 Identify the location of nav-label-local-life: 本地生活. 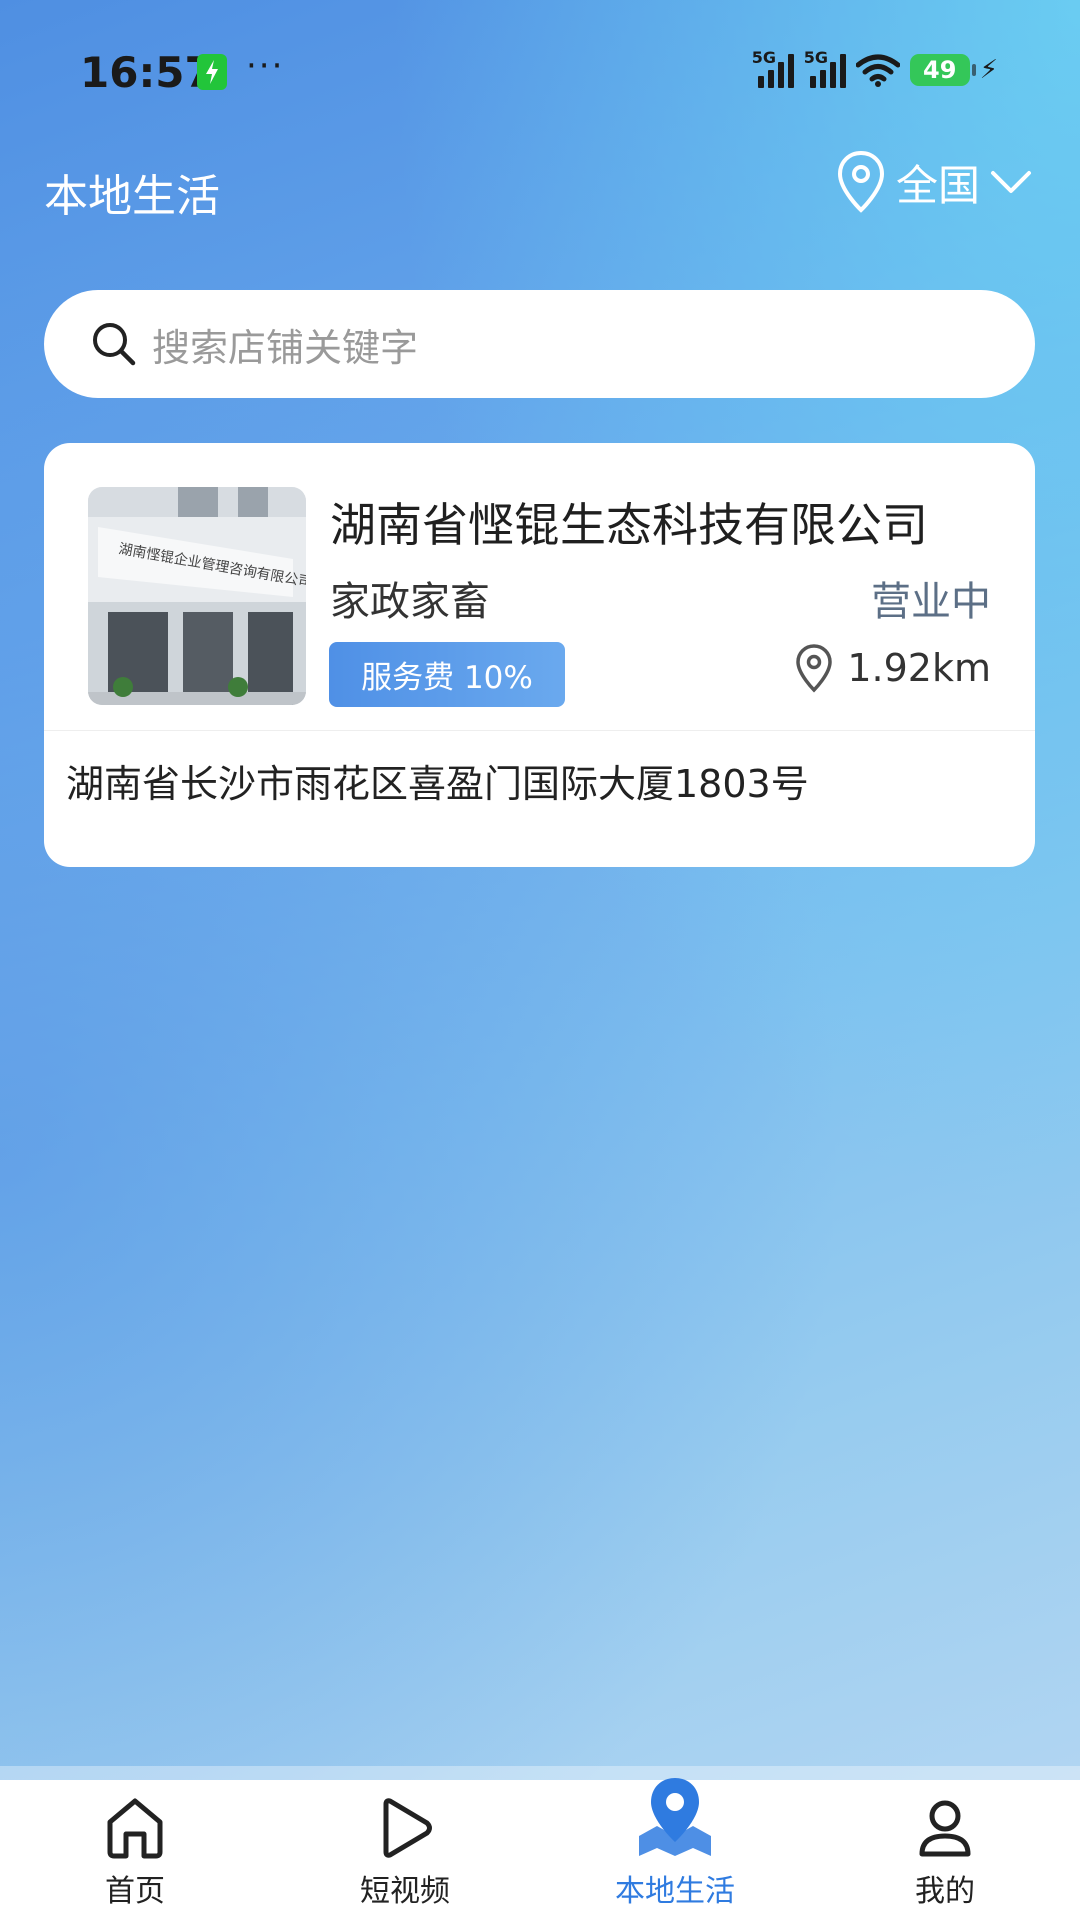
(675, 1891).